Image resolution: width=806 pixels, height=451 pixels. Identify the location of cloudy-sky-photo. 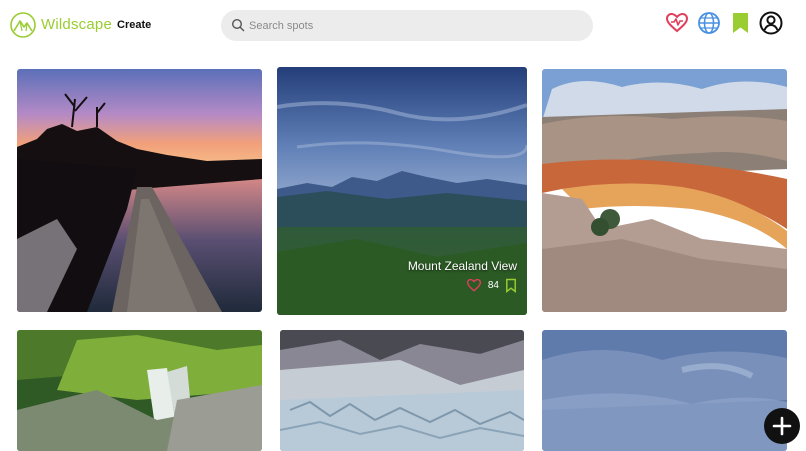
(664, 390).